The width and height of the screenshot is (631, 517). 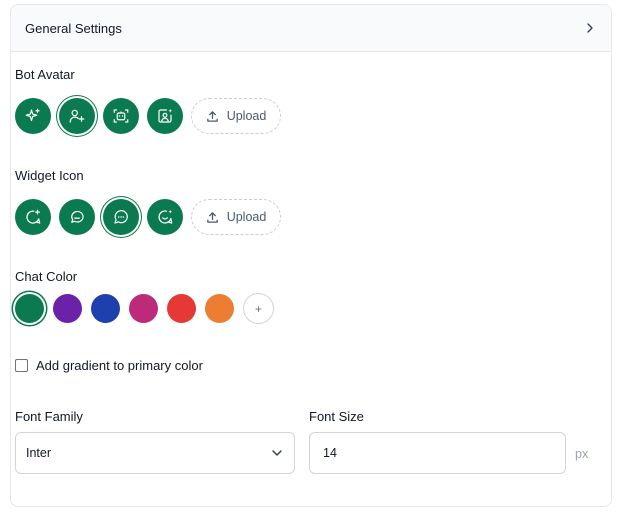 I want to click on image-sparkle-icon, so click(x=165, y=115).